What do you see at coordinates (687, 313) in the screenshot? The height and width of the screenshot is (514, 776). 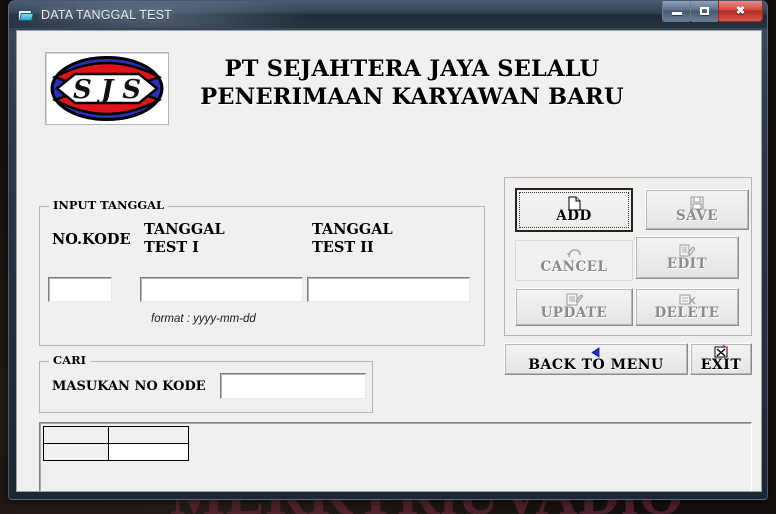 I see `delete-button-label: DELETE` at bounding box center [687, 313].